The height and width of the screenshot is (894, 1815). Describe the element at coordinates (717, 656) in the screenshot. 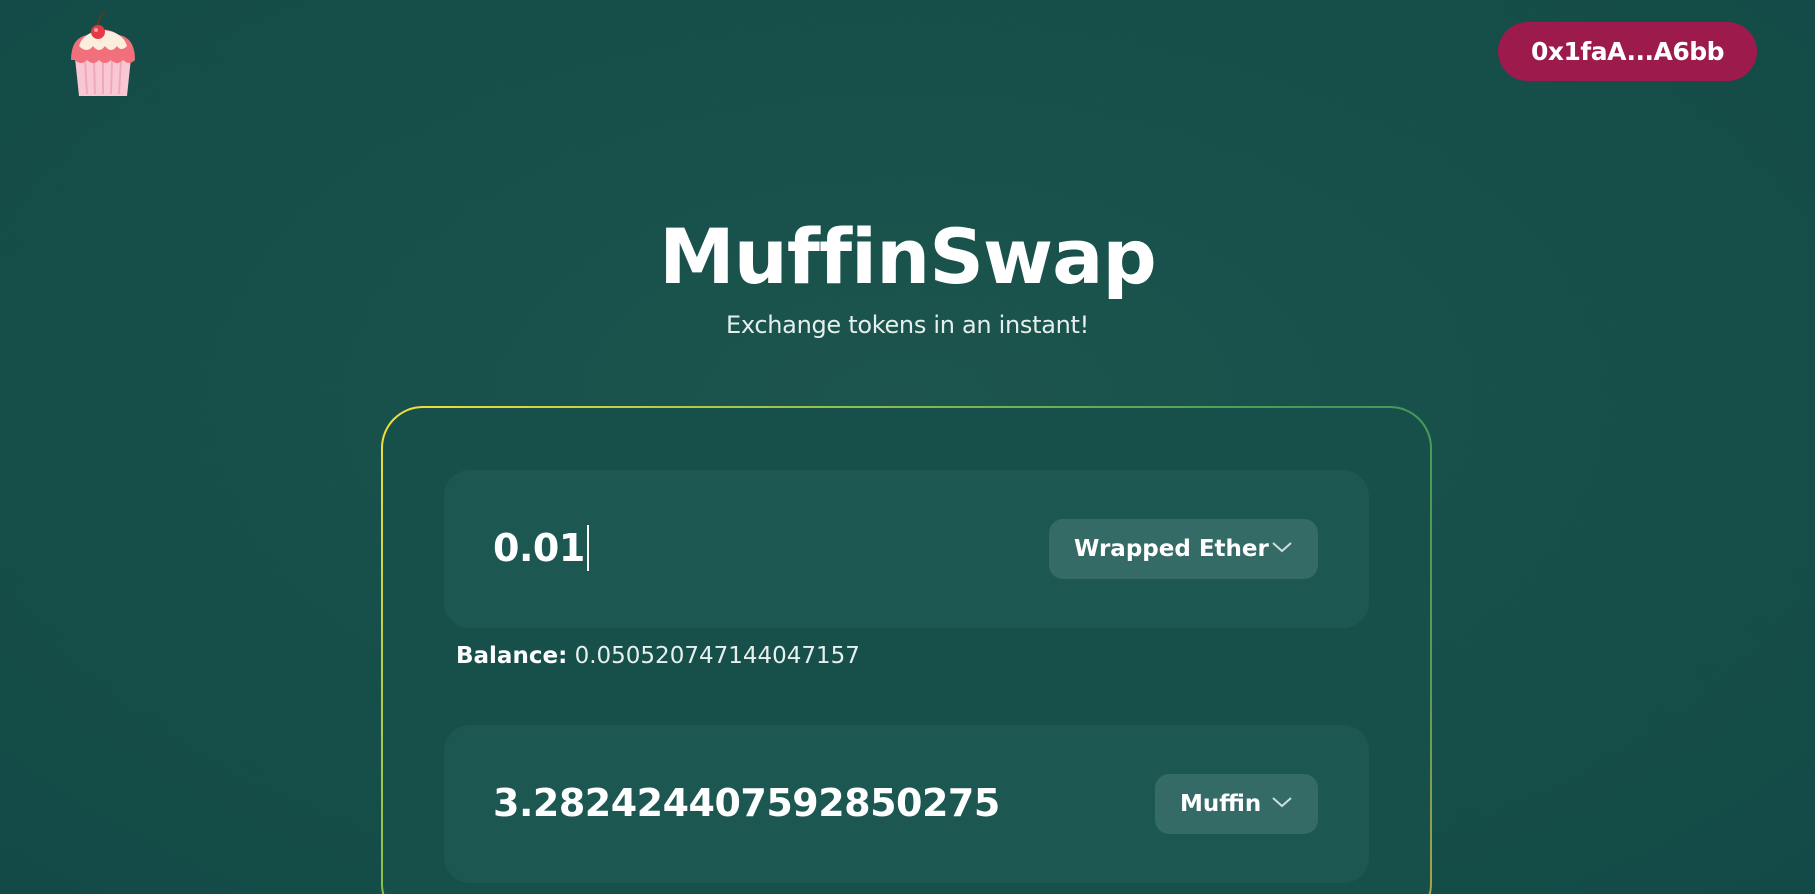

I see `balance-value: 0.050520747144047157` at that location.